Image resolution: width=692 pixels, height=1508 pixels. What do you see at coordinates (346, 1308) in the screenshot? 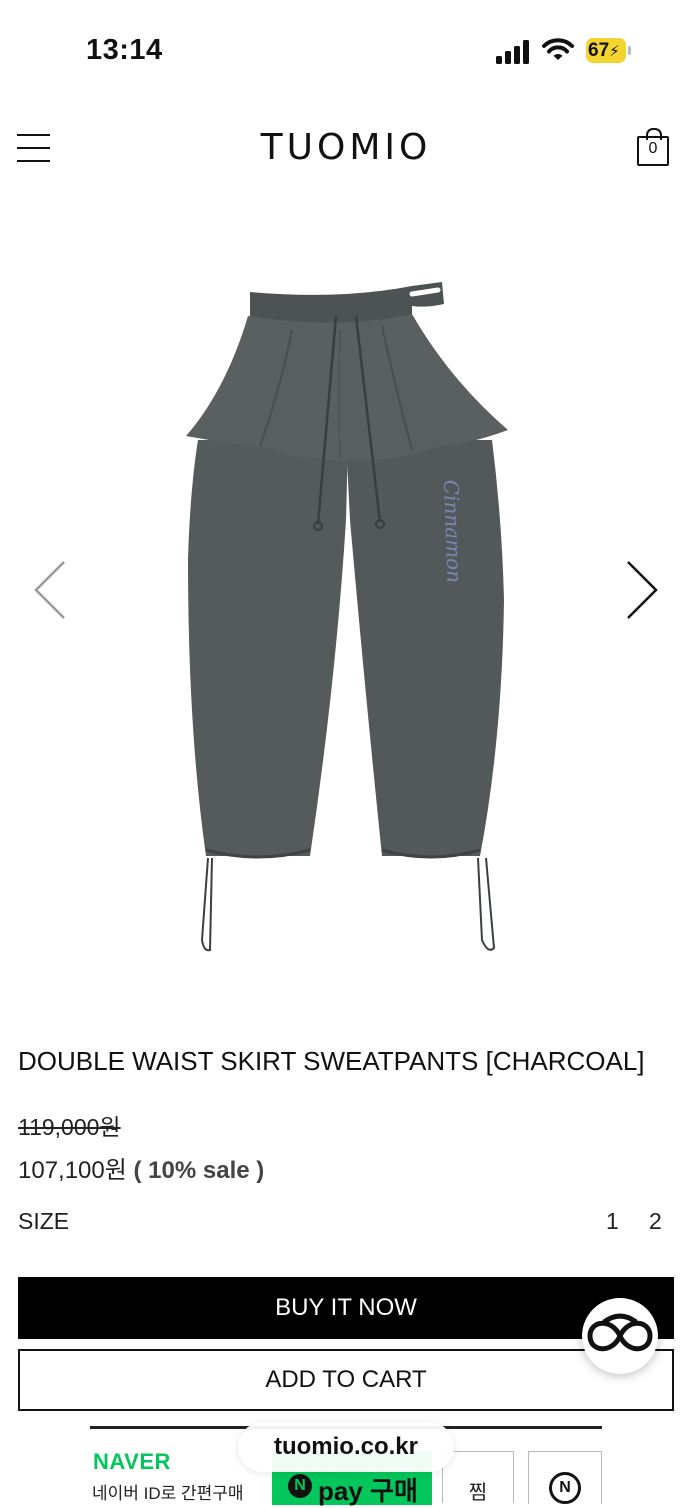
I see `buy-it-now-button: BUY IT NOW` at bounding box center [346, 1308].